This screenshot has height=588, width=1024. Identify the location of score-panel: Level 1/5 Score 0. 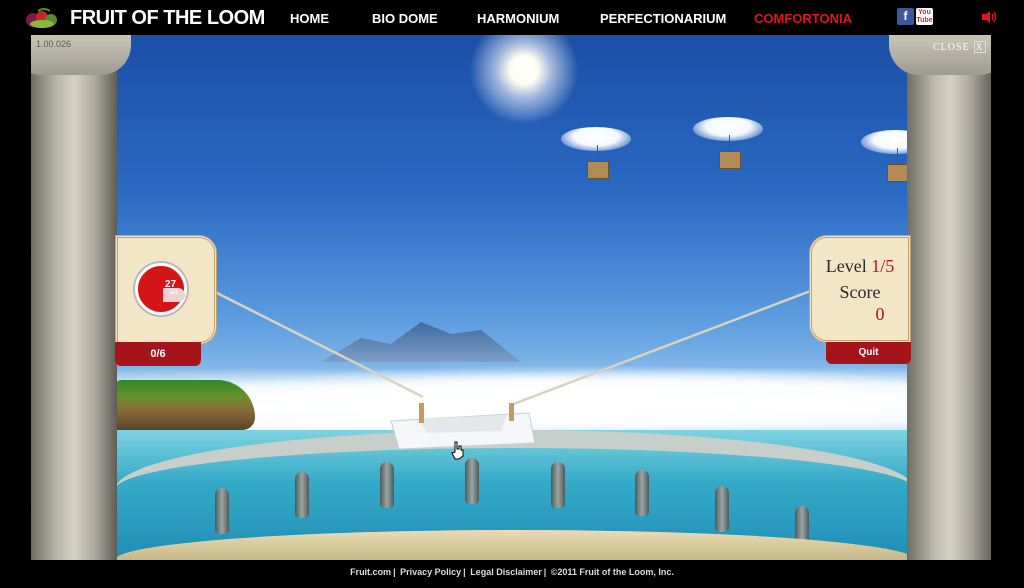
(860, 289).